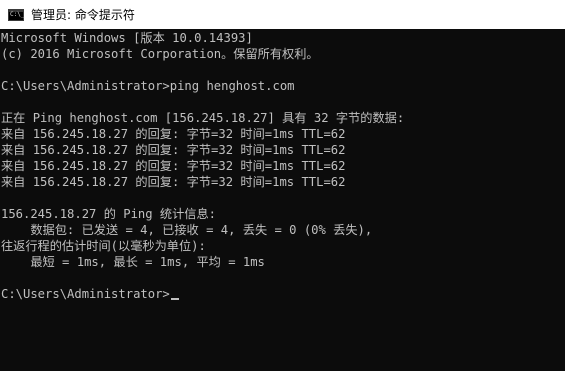 This screenshot has width=565, height=371. I want to click on console-app-icon: C:\_, so click(16, 14).